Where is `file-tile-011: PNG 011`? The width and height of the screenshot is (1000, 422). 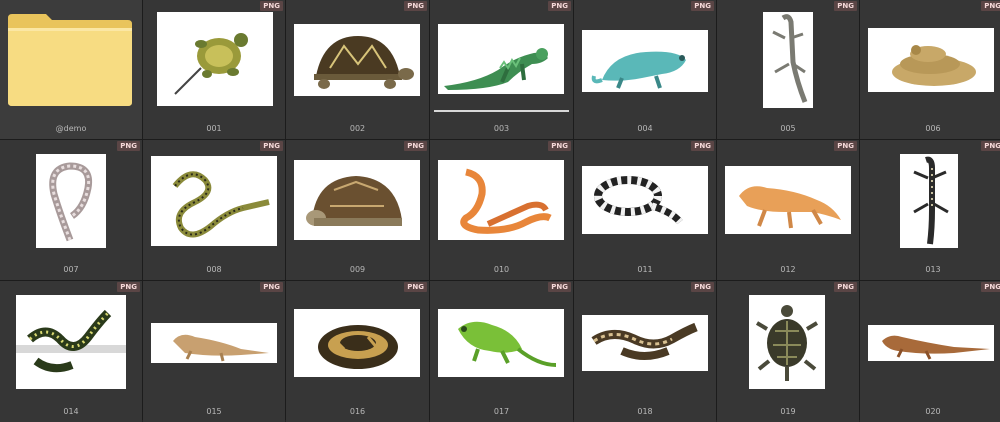 file-tile-011: PNG 011 is located at coordinates (645, 210).